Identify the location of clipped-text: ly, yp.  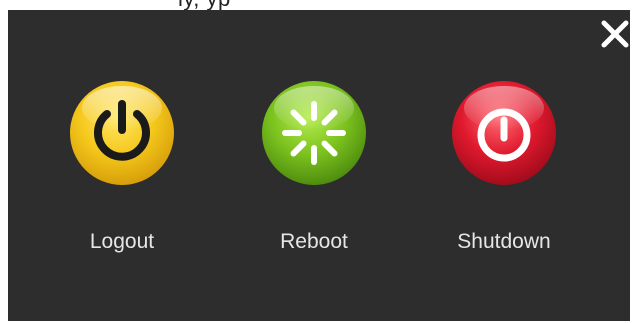
(204, 5).